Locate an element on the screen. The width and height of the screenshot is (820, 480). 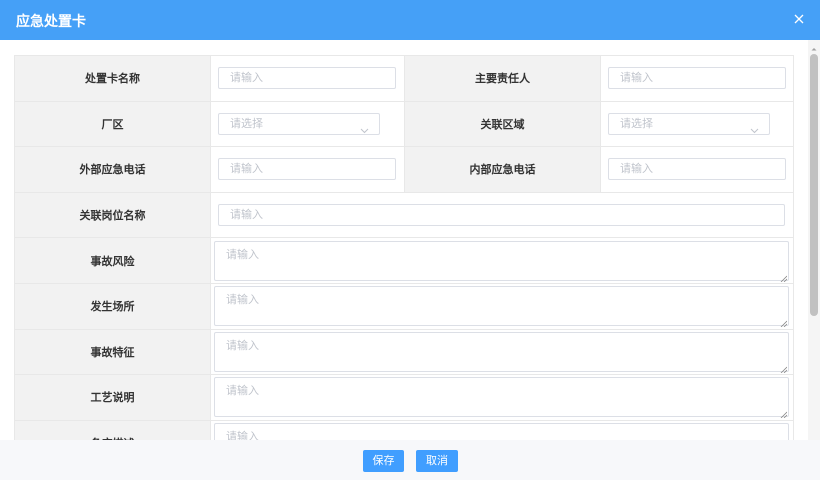
external-phone-label: 外部应急电话 is located at coordinates (112, 169).